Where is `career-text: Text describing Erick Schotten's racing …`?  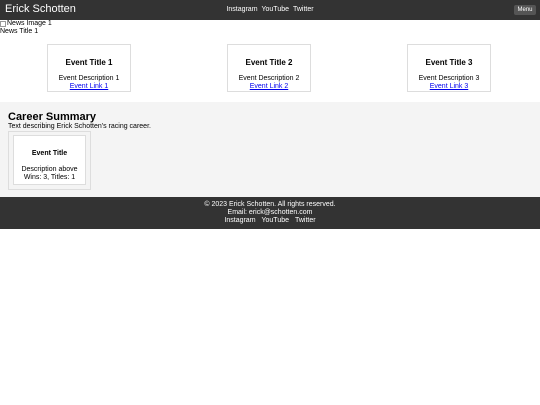
career-text: Text describing Erick Schotten's racing … is located at coordinates (79, 126).